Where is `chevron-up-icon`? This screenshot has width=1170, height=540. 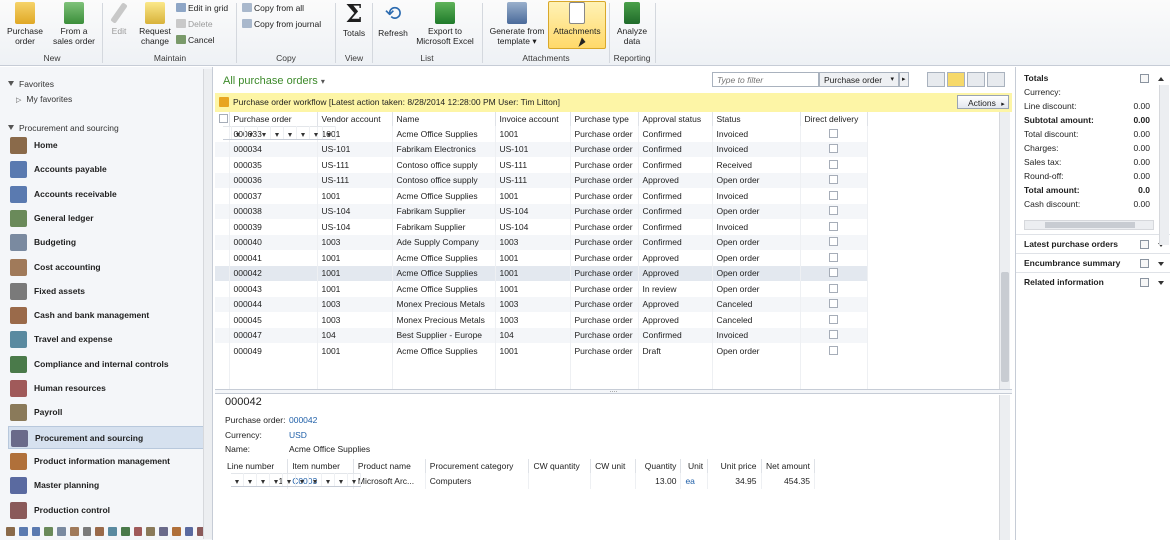
chevron-up-icon is located at coordinates (1161, 79).